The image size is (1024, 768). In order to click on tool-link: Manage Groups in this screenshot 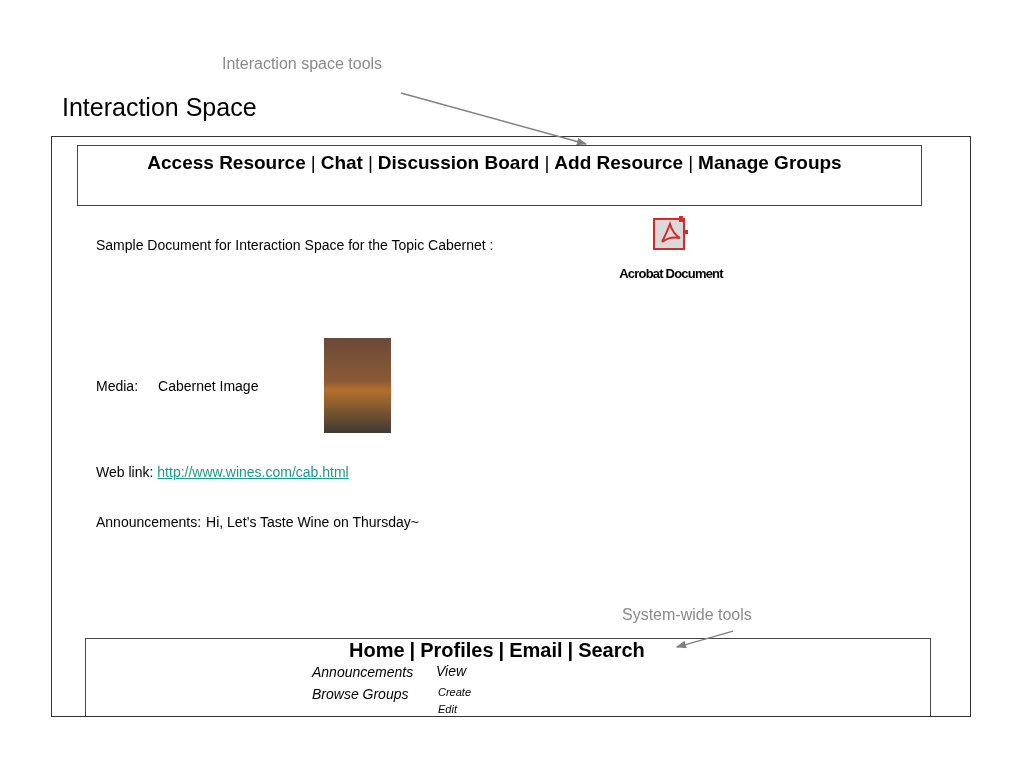, I will do `click(770, 163)`.